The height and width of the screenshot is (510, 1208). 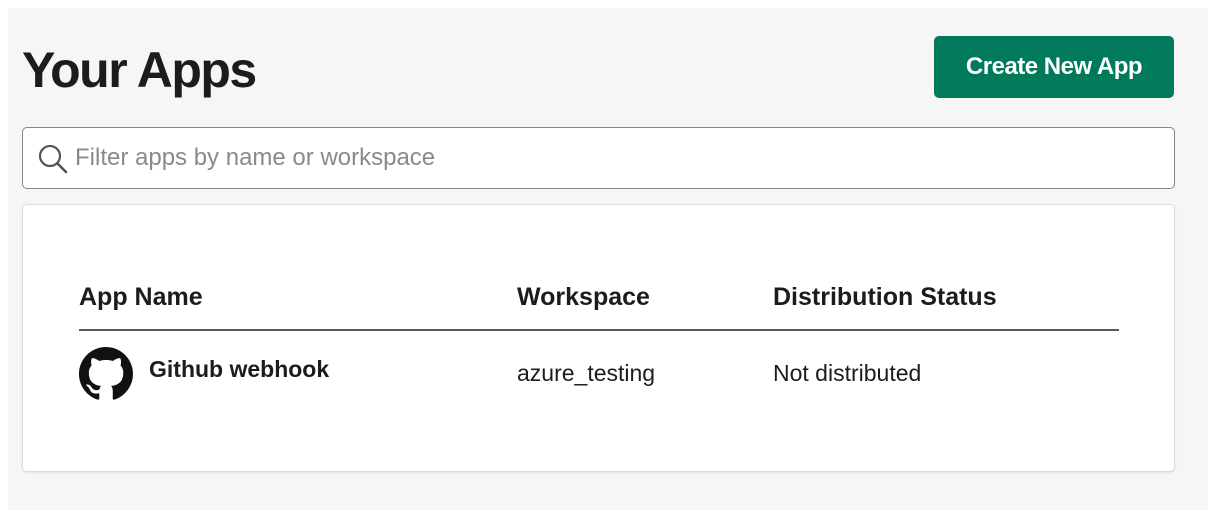 What do you see at coordinates (53, 159) in the screenshot?
I see `search-icon` at bounding box center [53, 159].